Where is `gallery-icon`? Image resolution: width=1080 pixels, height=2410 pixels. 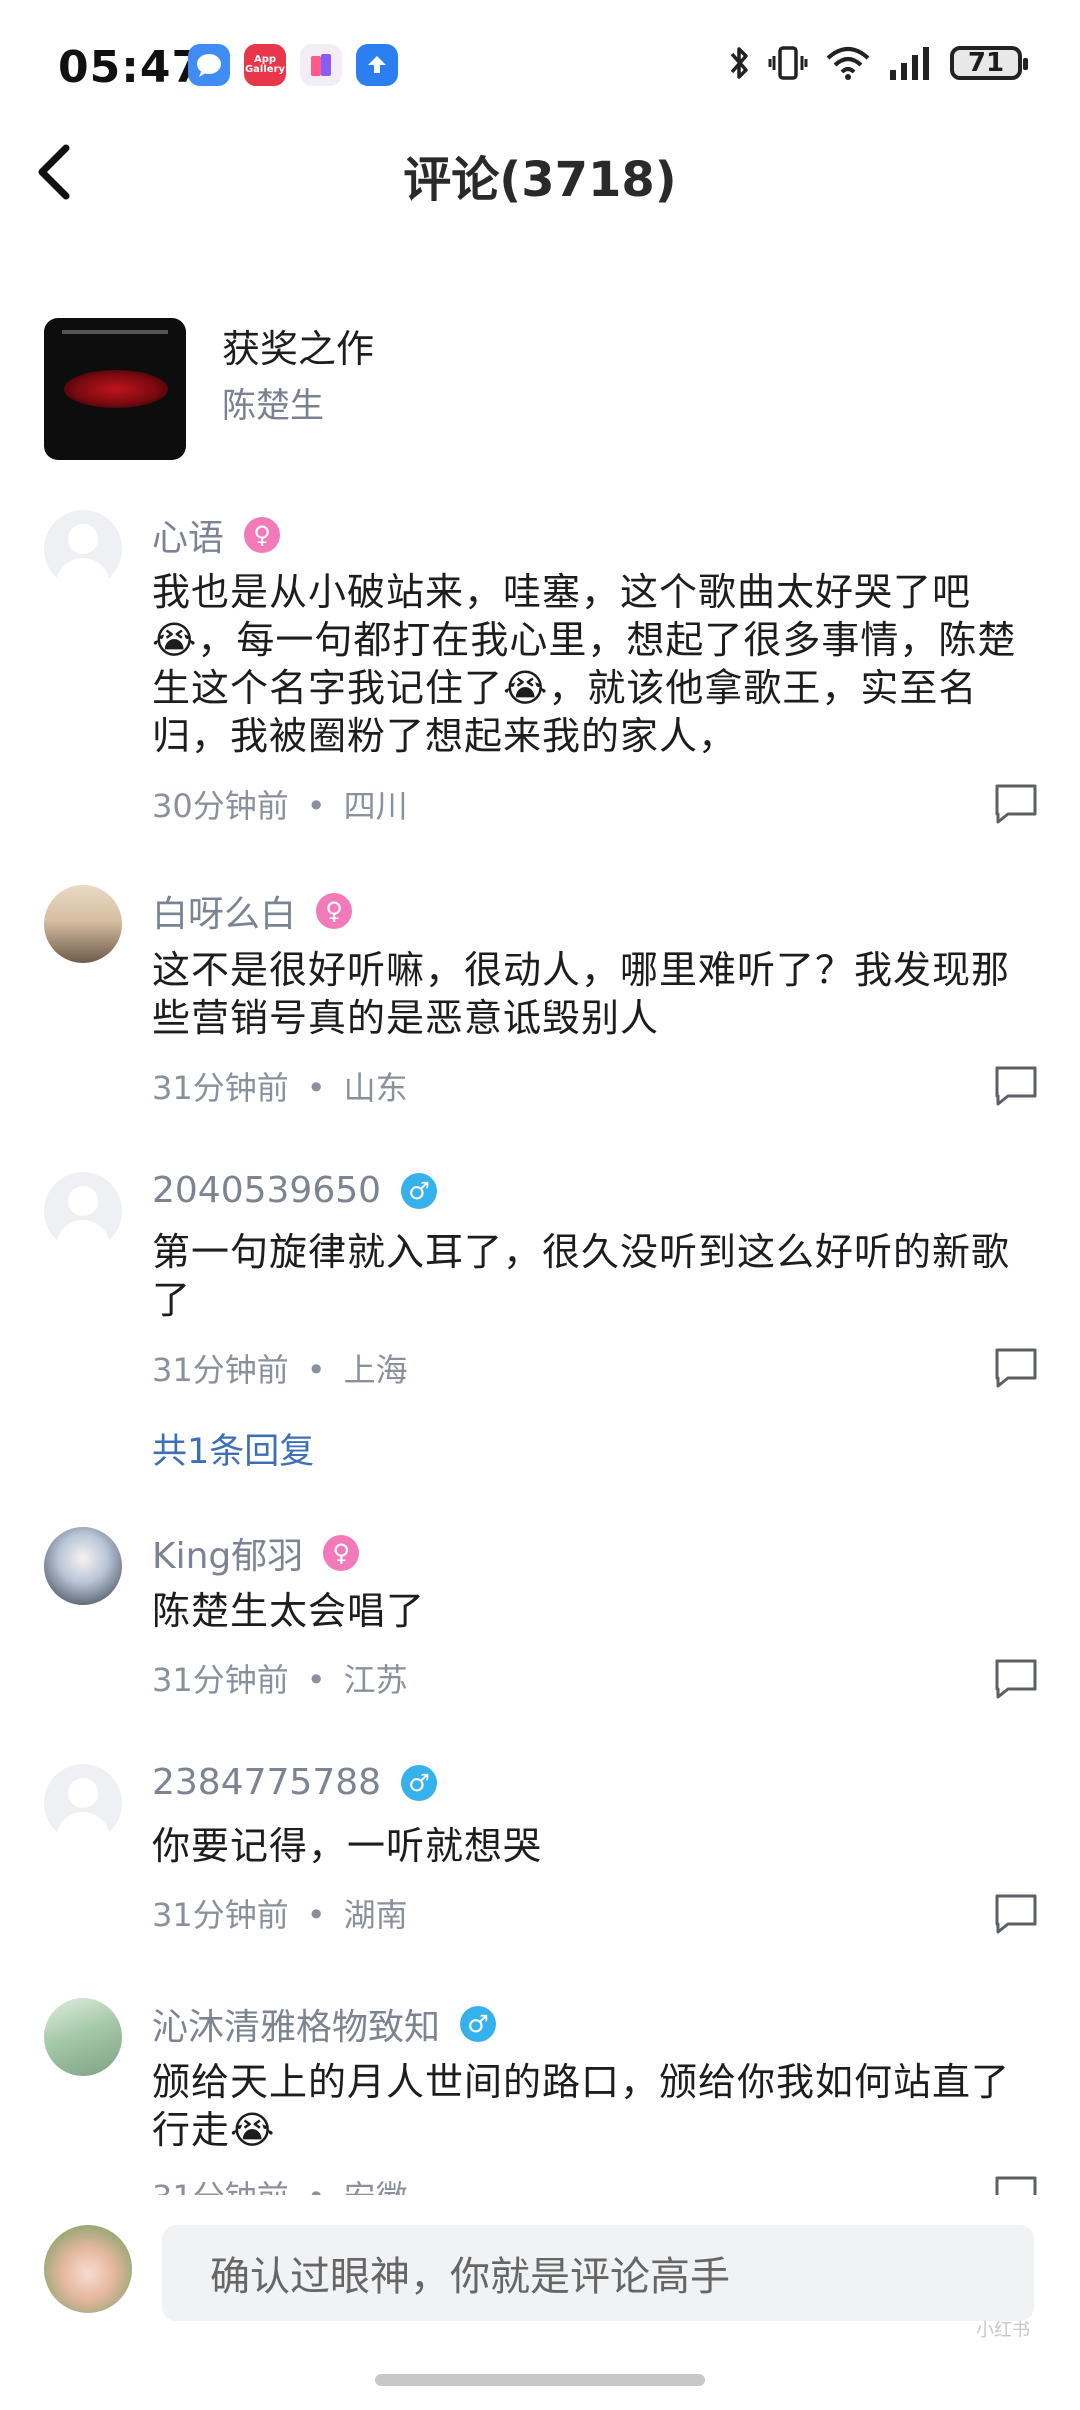 gallery-icon is located at coordinates (321, 65).